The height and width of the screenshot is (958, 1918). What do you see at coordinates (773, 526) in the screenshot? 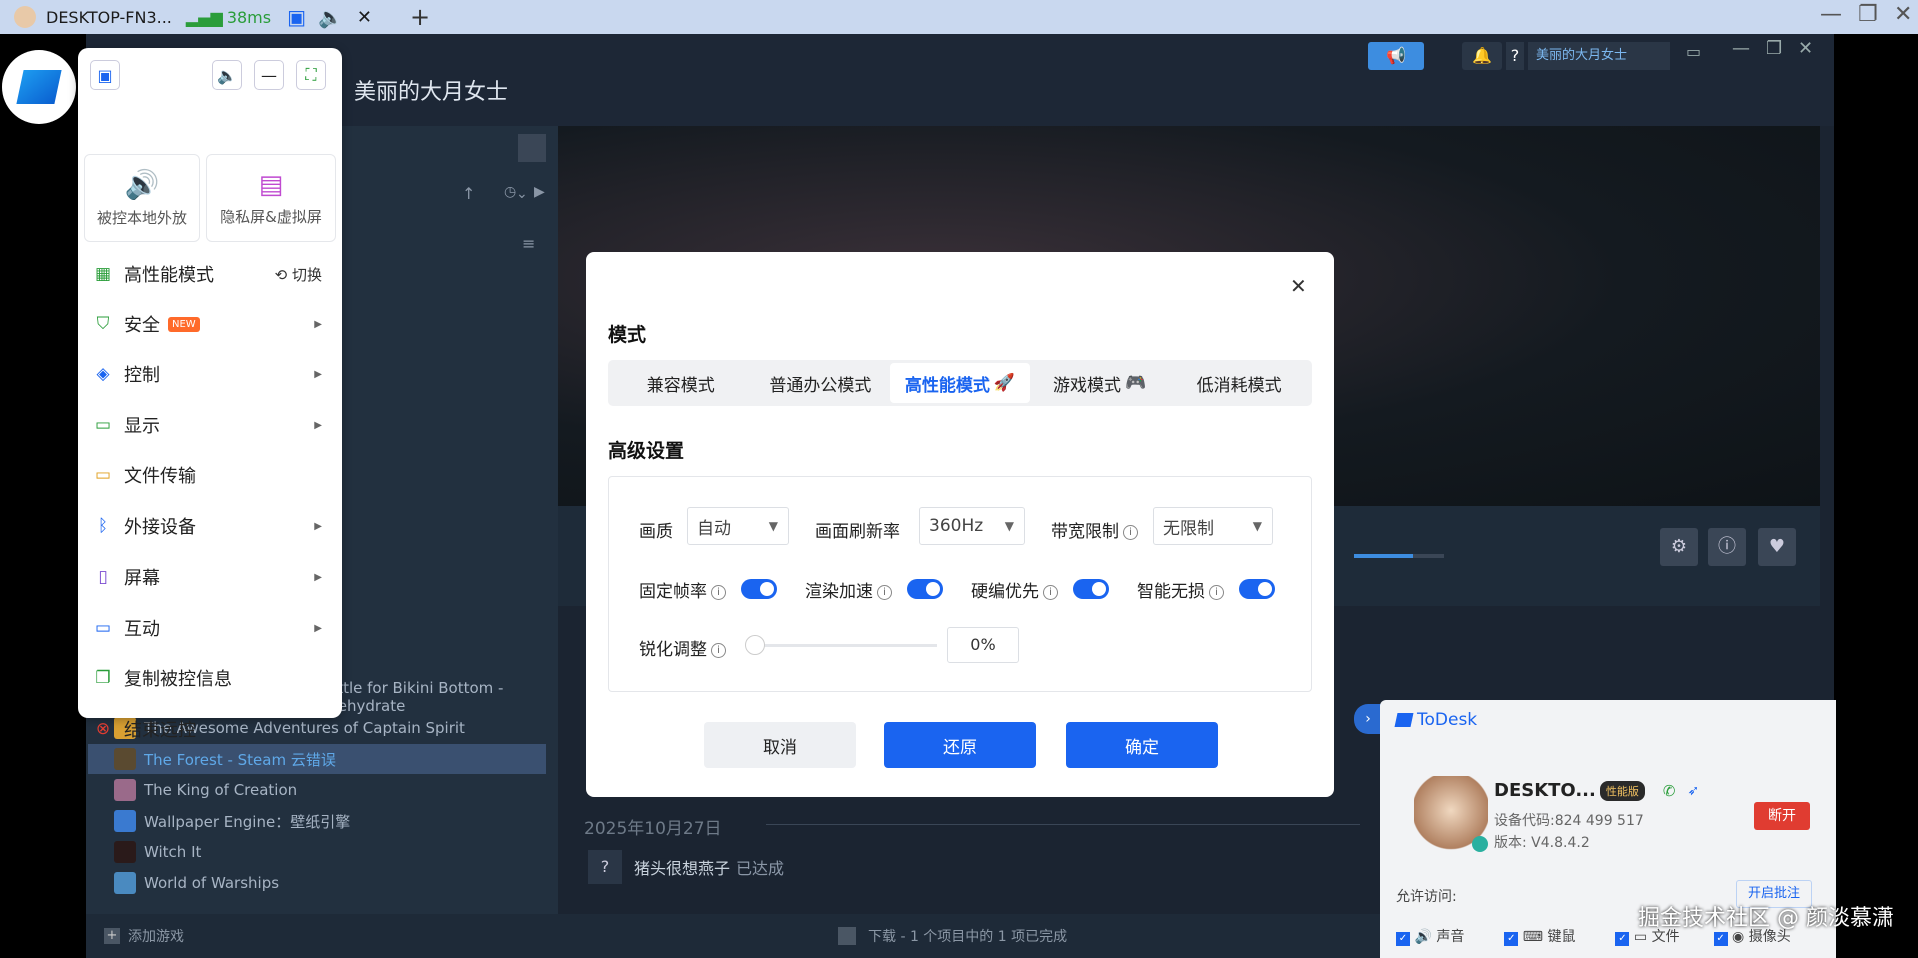
I see `chevron-down-icon: ▼` at bounding box center [773, 526].